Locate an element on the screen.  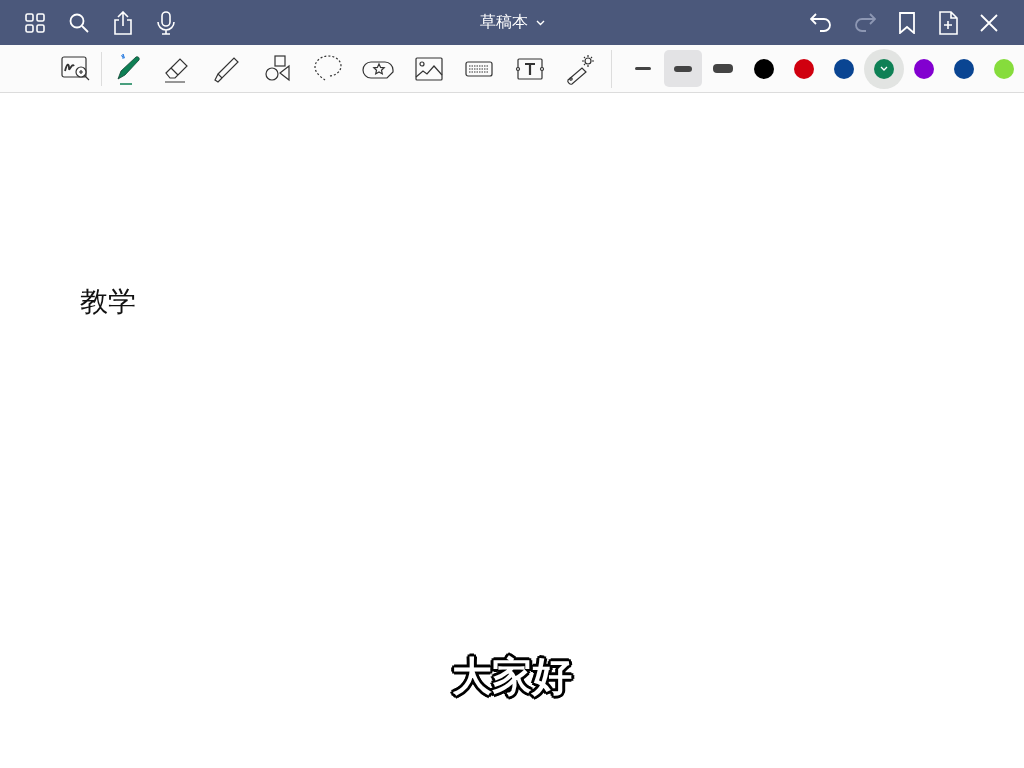
search-icon is located at coordinates (79, 22).